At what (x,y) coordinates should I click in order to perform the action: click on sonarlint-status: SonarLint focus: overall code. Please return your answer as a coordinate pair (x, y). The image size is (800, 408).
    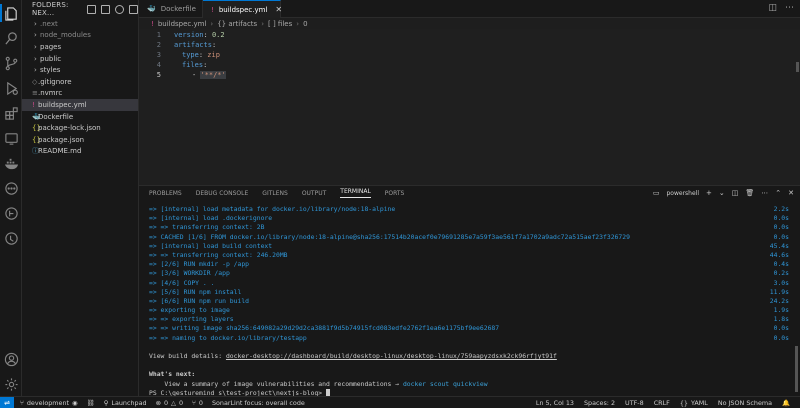
    Looking at the image, I should click on (258, 403).